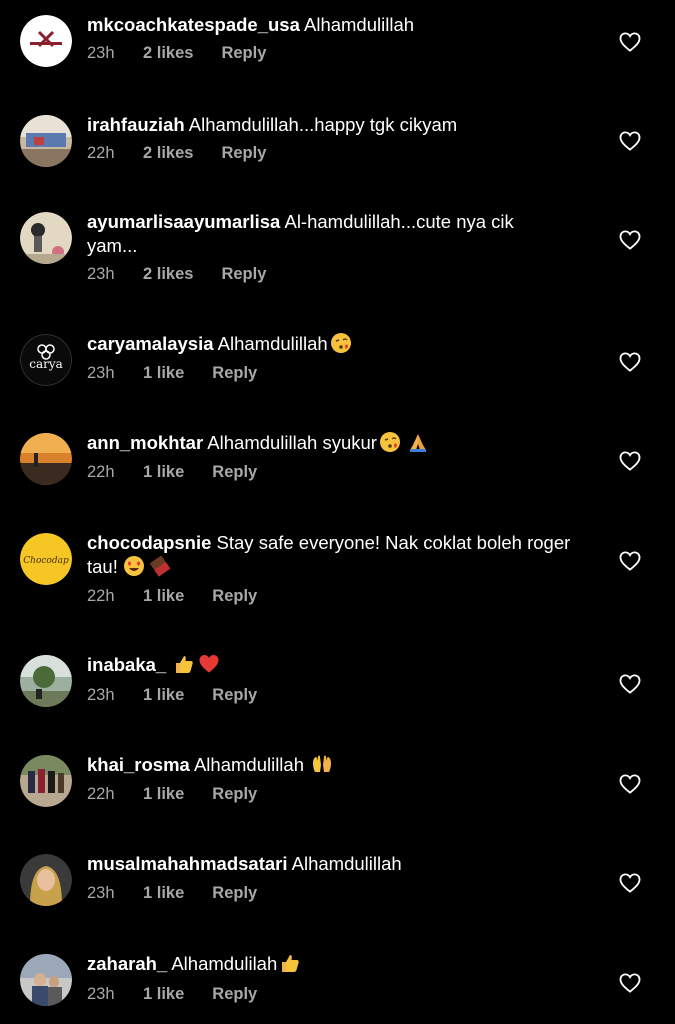 Image resolution: width=675 pixels, height=1024 pixels. Describe the element at coordinates (150, 343) in the screenshot. I see `username-link: caryamalaysia` at that location.